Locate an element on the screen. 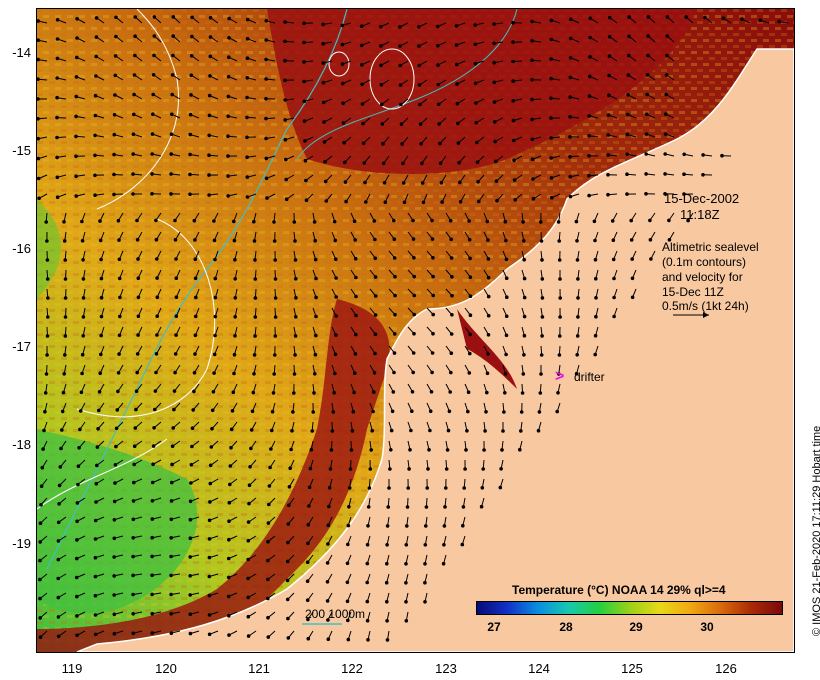 The image size is (820, 680). altimetry-note-line: 0.5m/s (1kt 24h) is located at coordinates (705, 306).